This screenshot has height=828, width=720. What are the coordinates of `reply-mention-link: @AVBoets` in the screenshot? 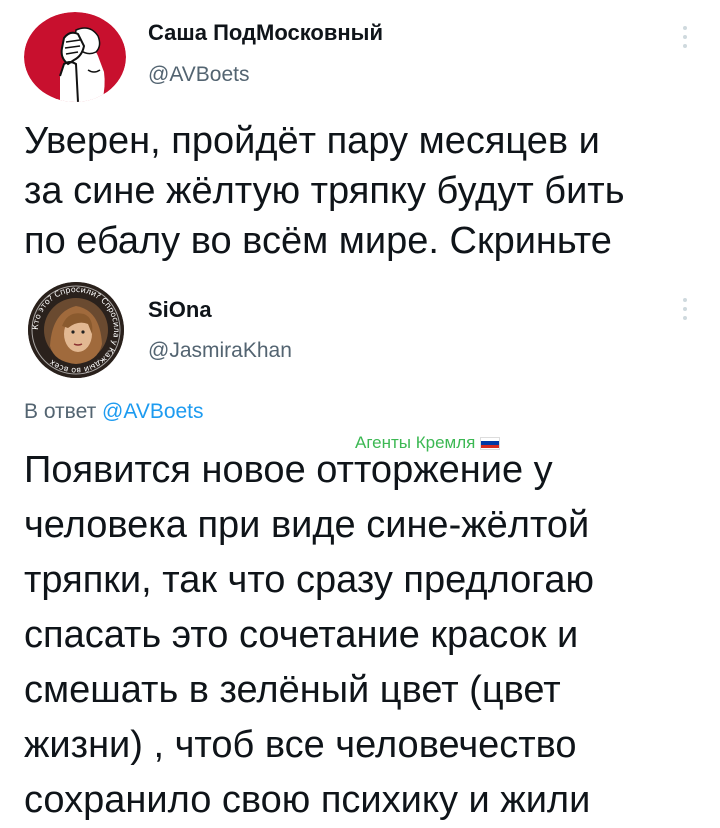 It's located at (152, 411).